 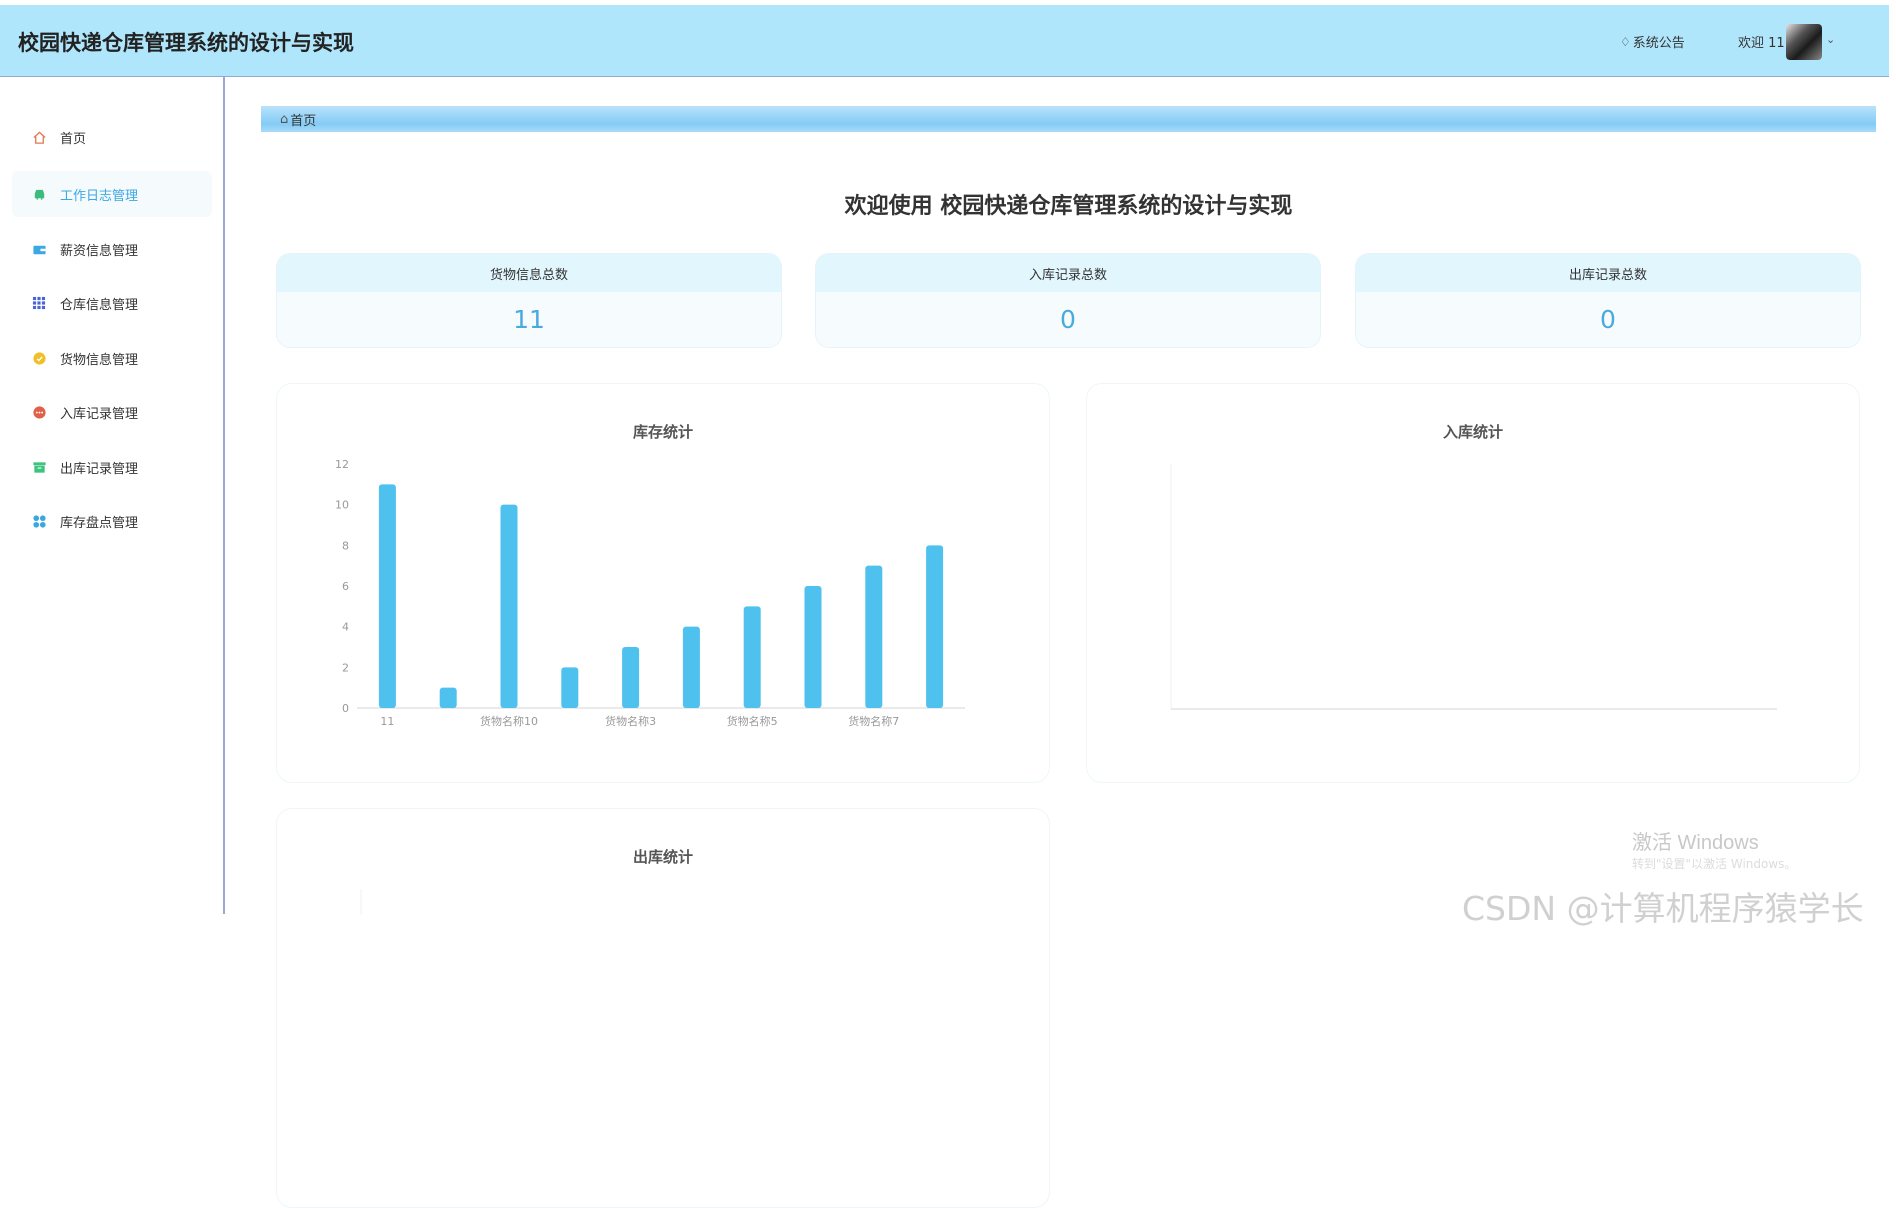 What do you see at coordinates (345, 545) in the screenshot?
I see `y-tick-label: 8` at bounding box center [345, 545].